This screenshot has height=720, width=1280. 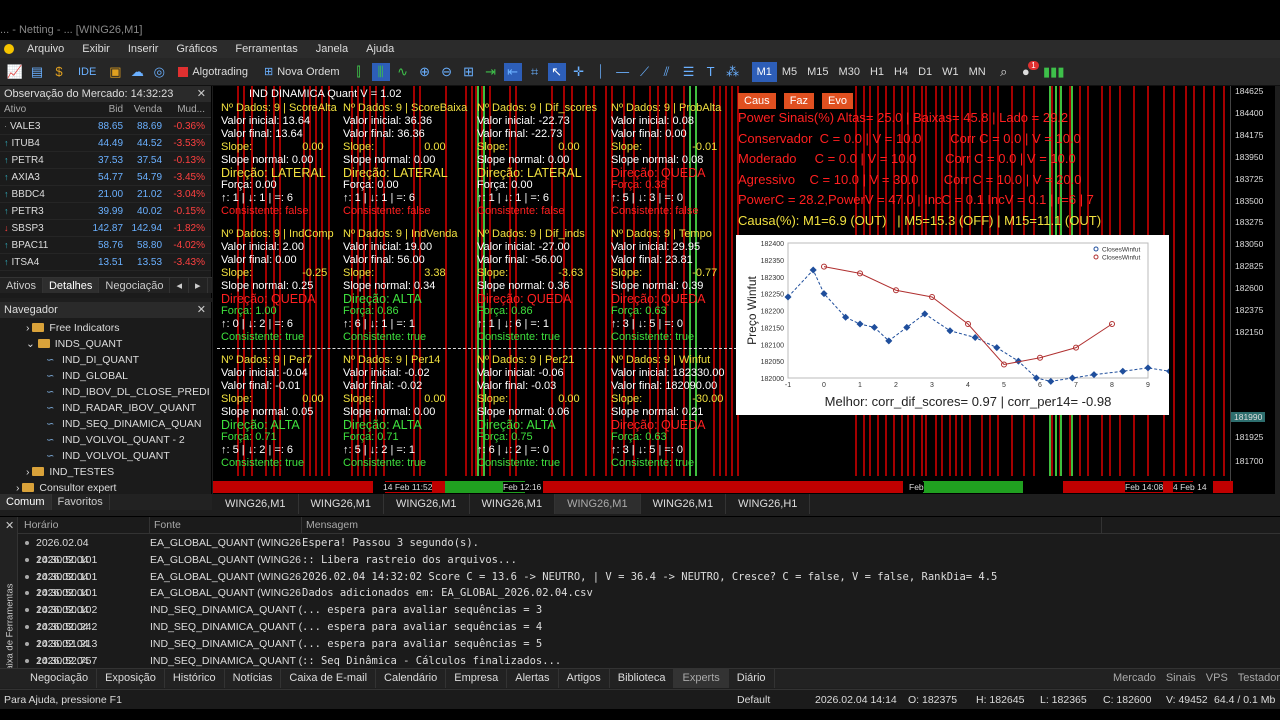 What do you see at coordinates (105, 211) in the screenshot?
I see `market-row: ↑ PETR3 39.99 40.02 -0.15%` at bounding box center [105, 211].